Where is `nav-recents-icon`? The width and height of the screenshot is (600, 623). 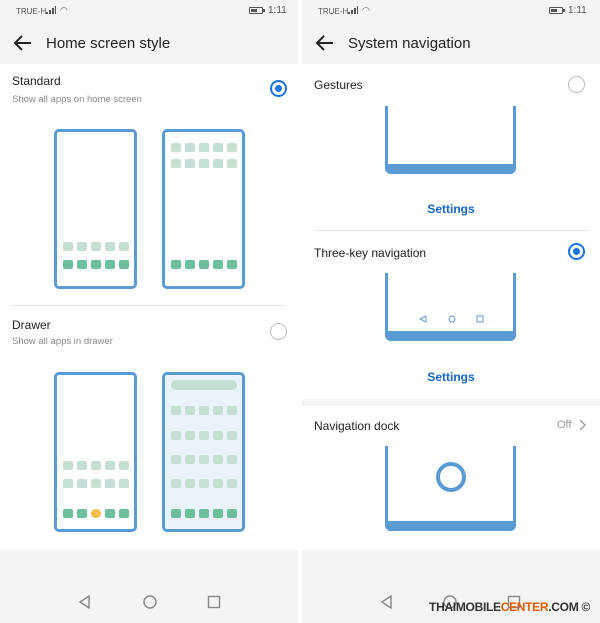 nav-recents-icon is located at coordinates (214, 602).